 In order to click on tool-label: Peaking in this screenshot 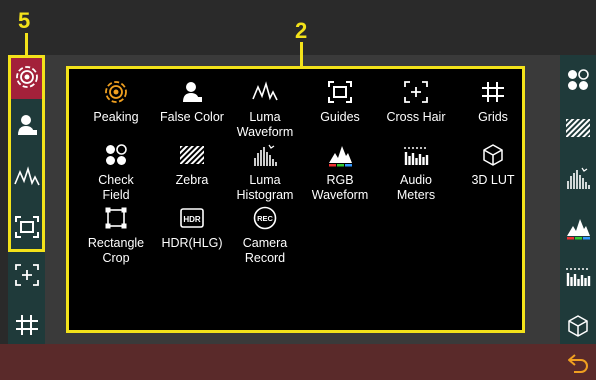, I will do `click(116, 117)`.